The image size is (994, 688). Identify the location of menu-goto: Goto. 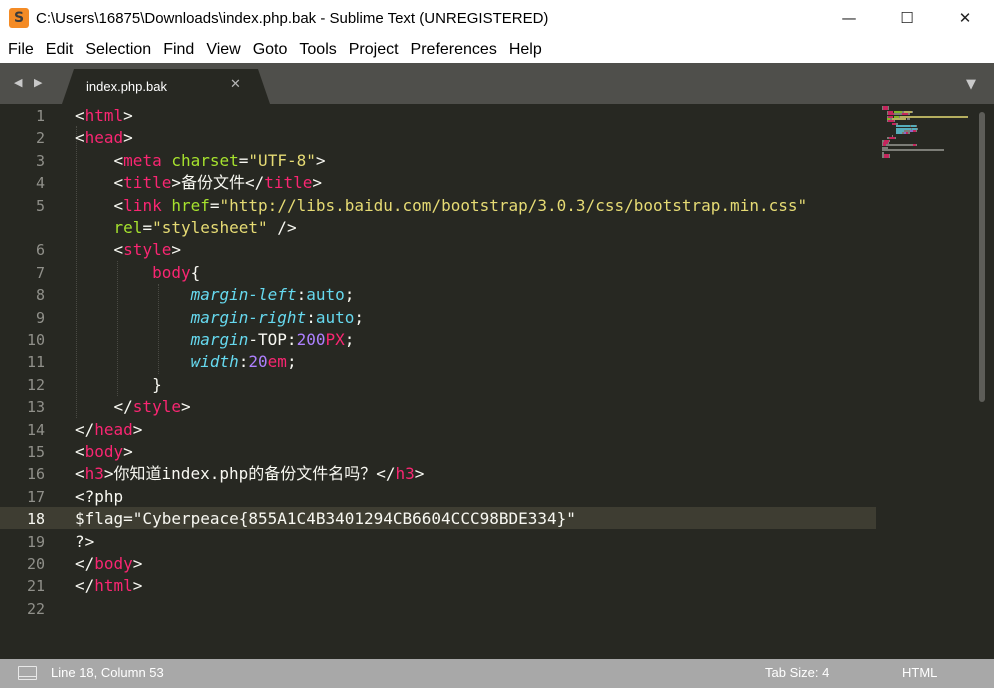
(270, 50).